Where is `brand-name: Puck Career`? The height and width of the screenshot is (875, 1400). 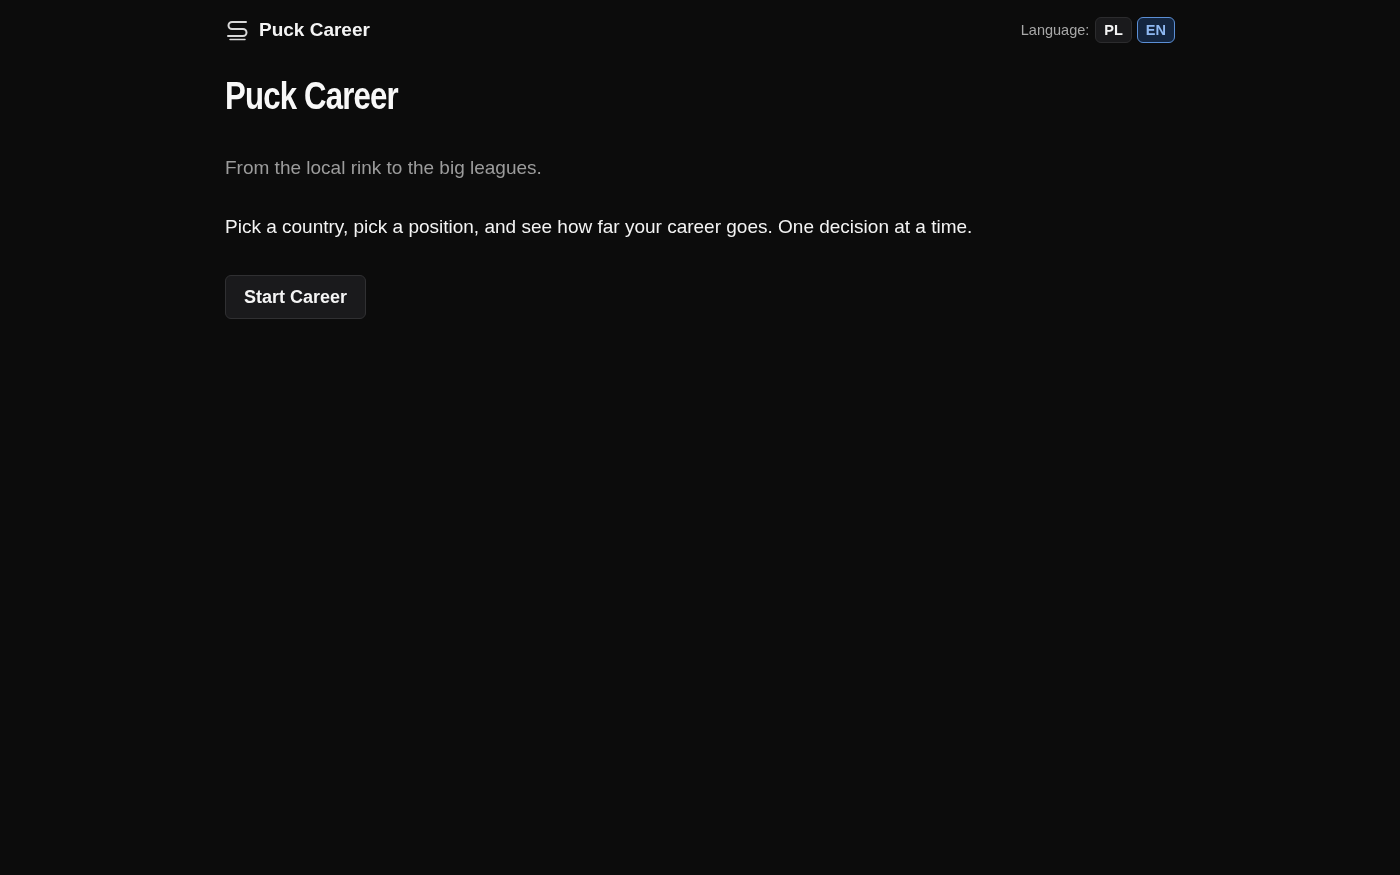 brand-name: Puck Career is located at coordinates (314, 30).